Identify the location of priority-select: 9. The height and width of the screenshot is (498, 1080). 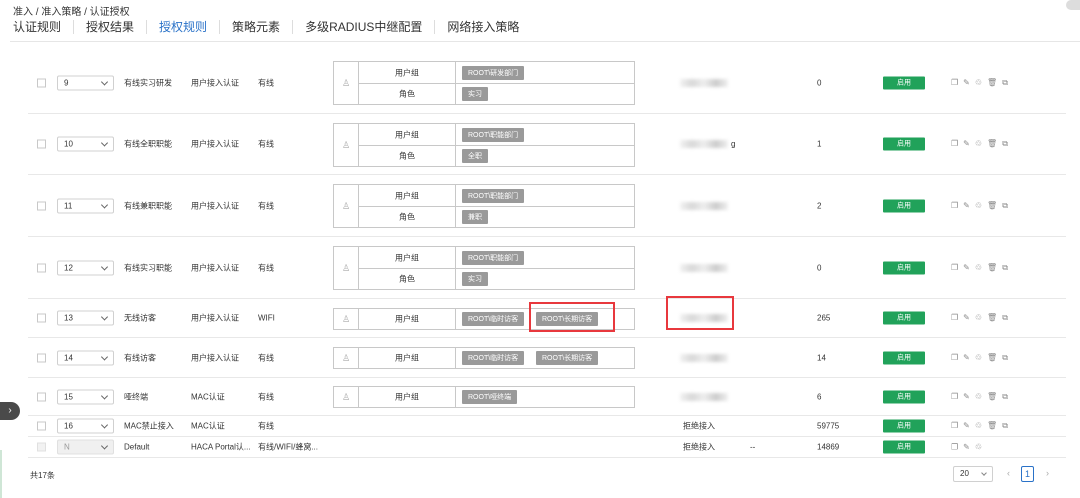
(85, 82).